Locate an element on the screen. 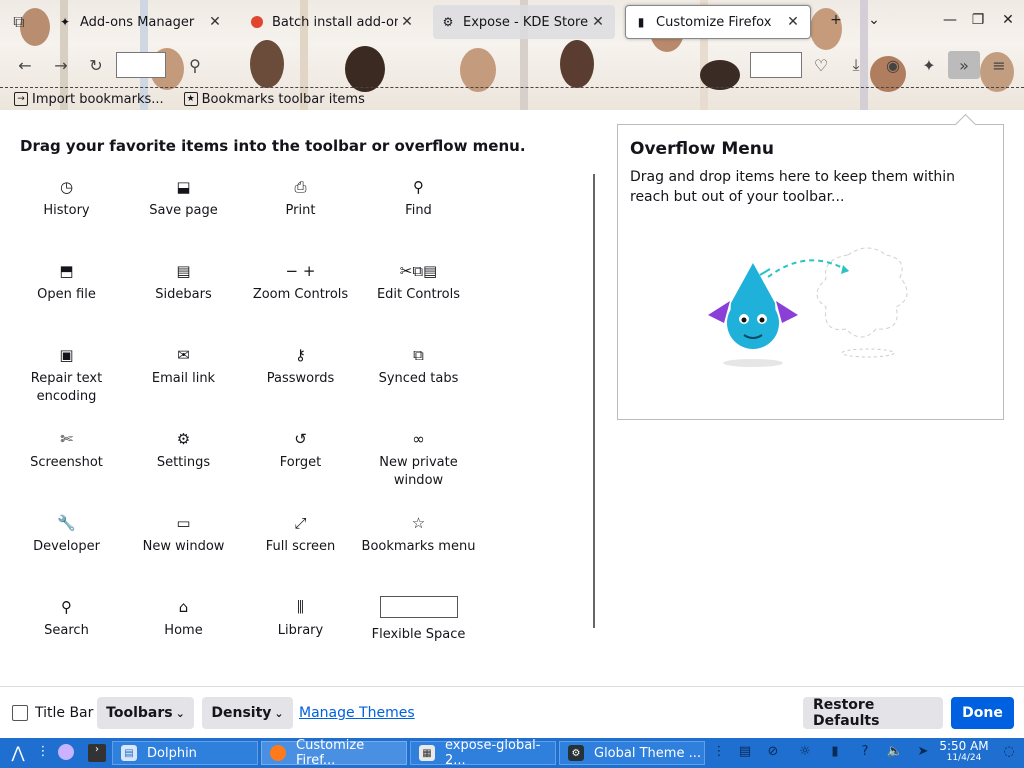  palette-item-find: ⚲ Find is located at coordinates (418, 198).